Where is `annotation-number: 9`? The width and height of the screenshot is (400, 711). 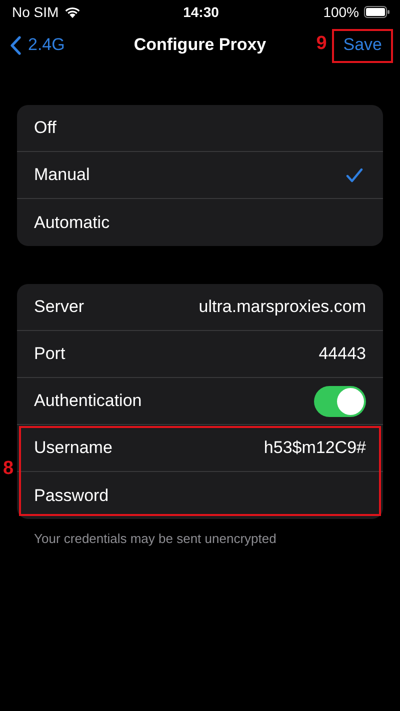
annotation-number: 9 is located at coordinates (321, 44).